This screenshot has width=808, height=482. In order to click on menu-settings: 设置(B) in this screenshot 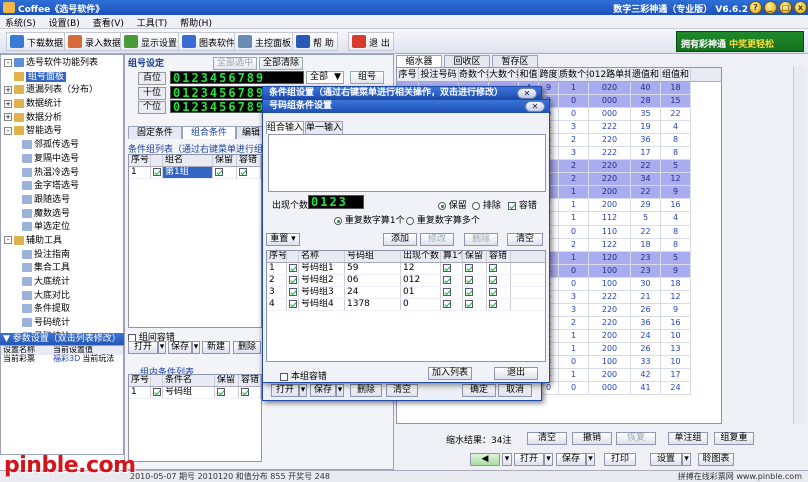, I will do `click(64, 22)`.